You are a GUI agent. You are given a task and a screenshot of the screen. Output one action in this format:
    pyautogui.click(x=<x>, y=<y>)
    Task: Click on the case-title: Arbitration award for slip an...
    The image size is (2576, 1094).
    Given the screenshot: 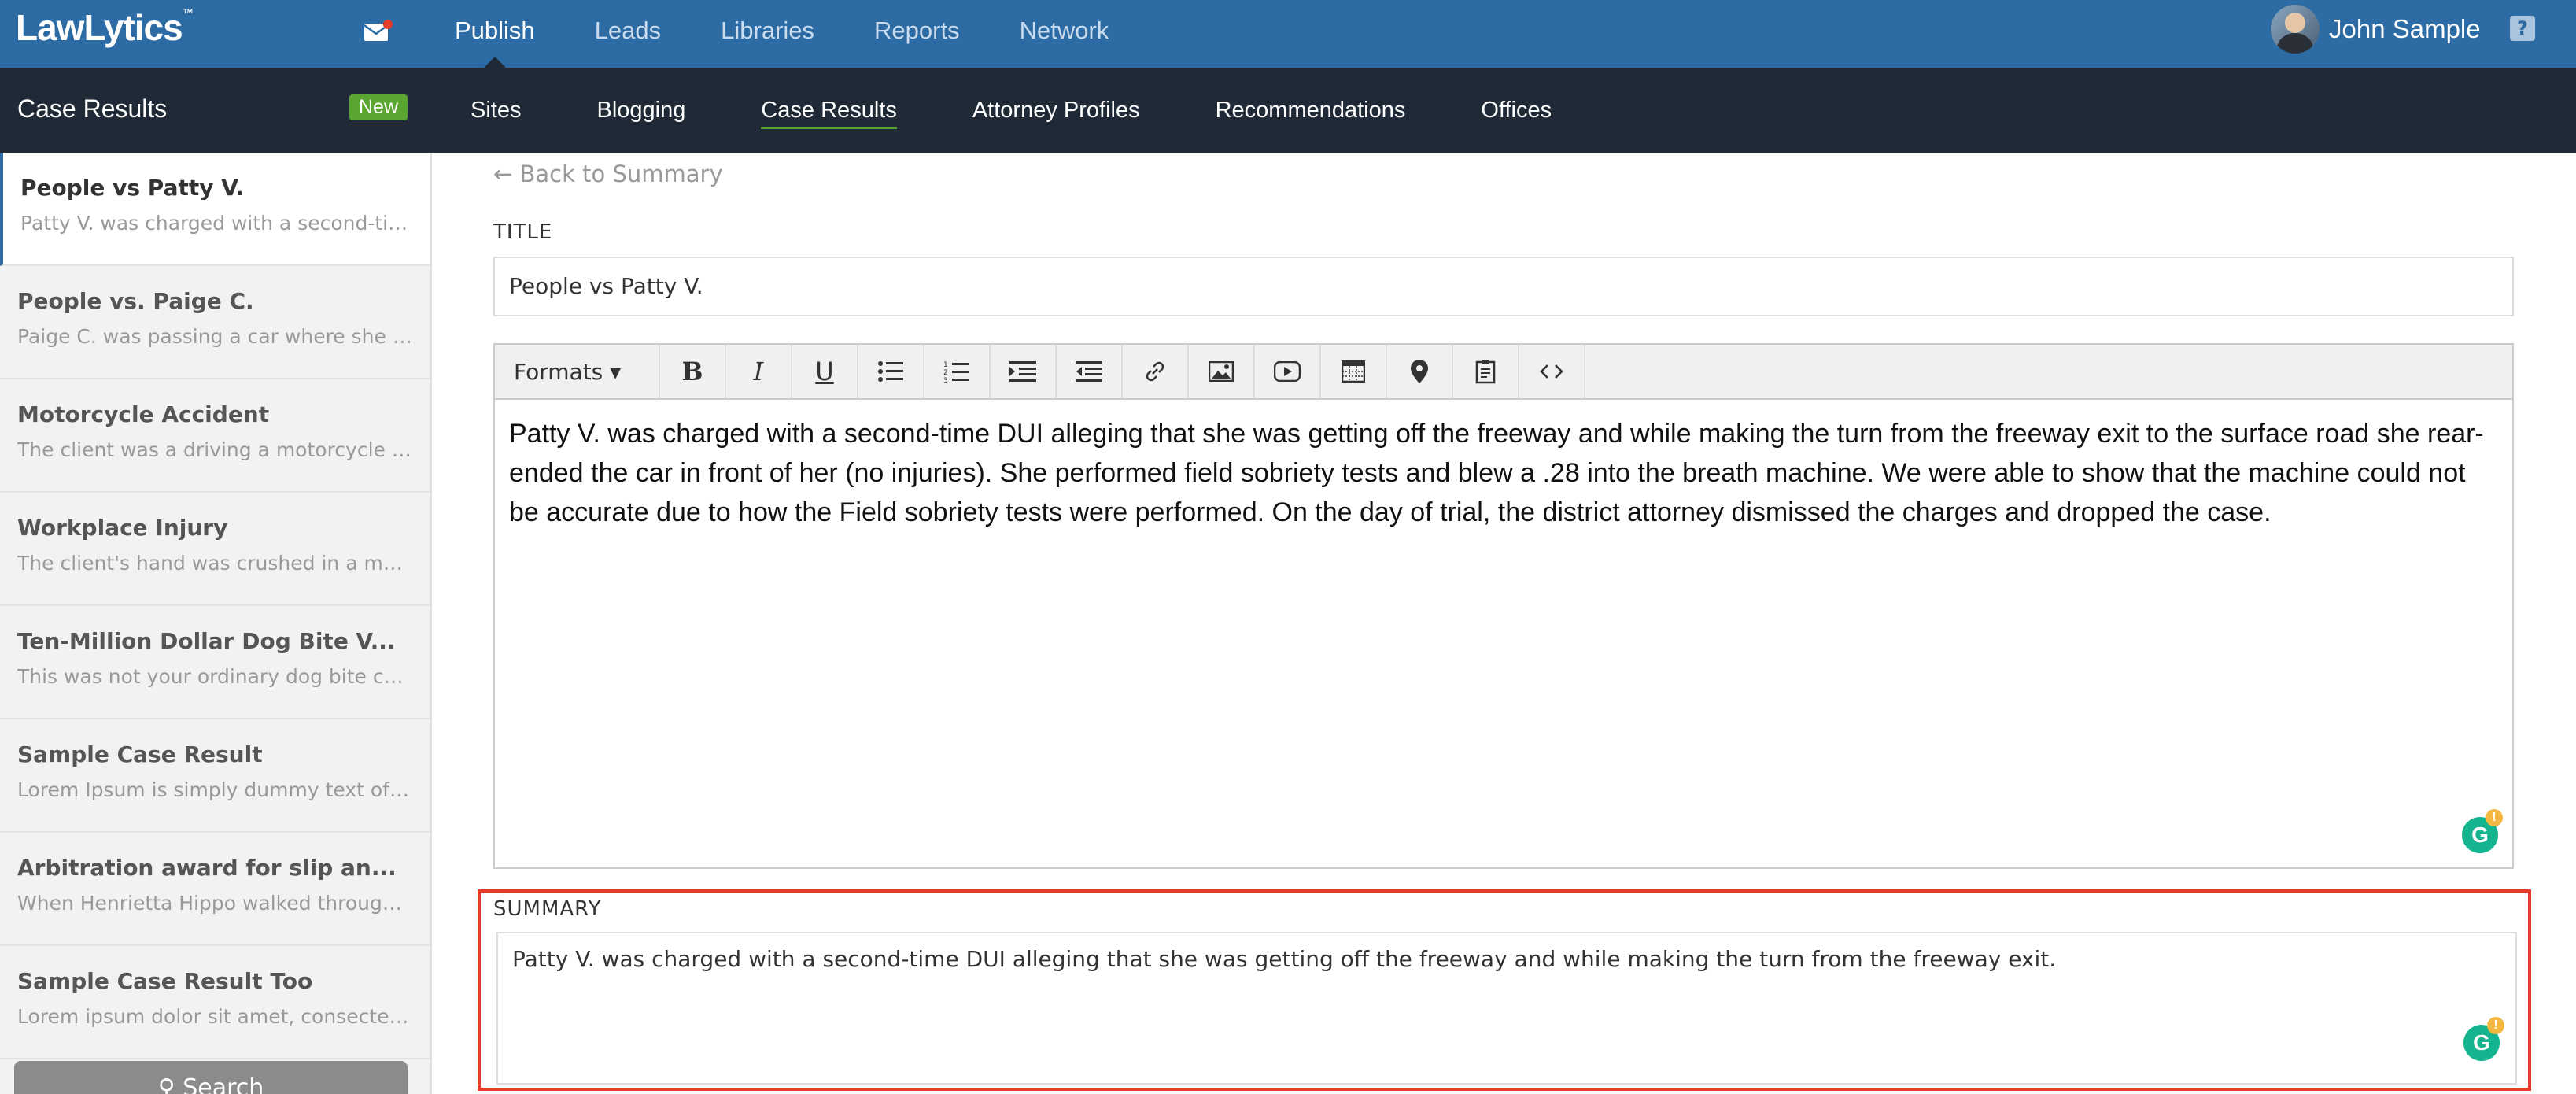 What is the action you would take?
    pyautogui.click(x=207, y=868)
    